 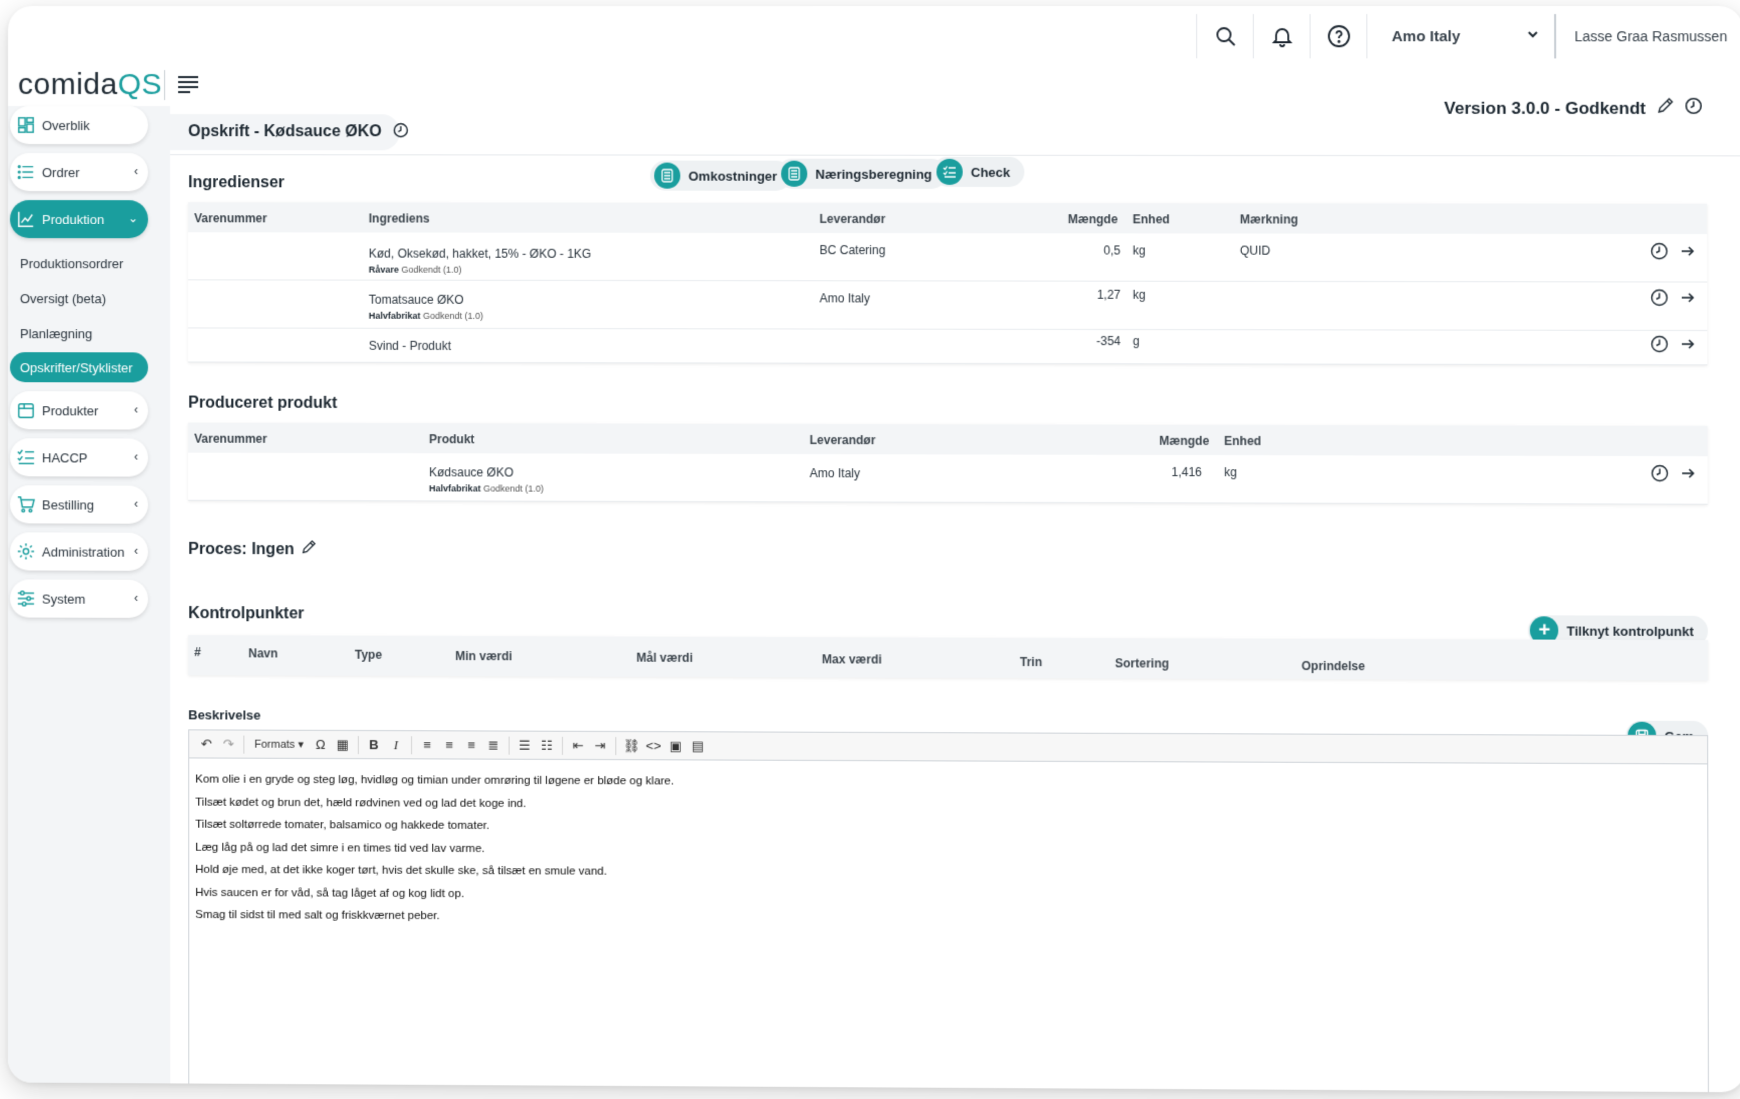 I want to click on align-right-icon: ≡, so click(x=471, y=745).